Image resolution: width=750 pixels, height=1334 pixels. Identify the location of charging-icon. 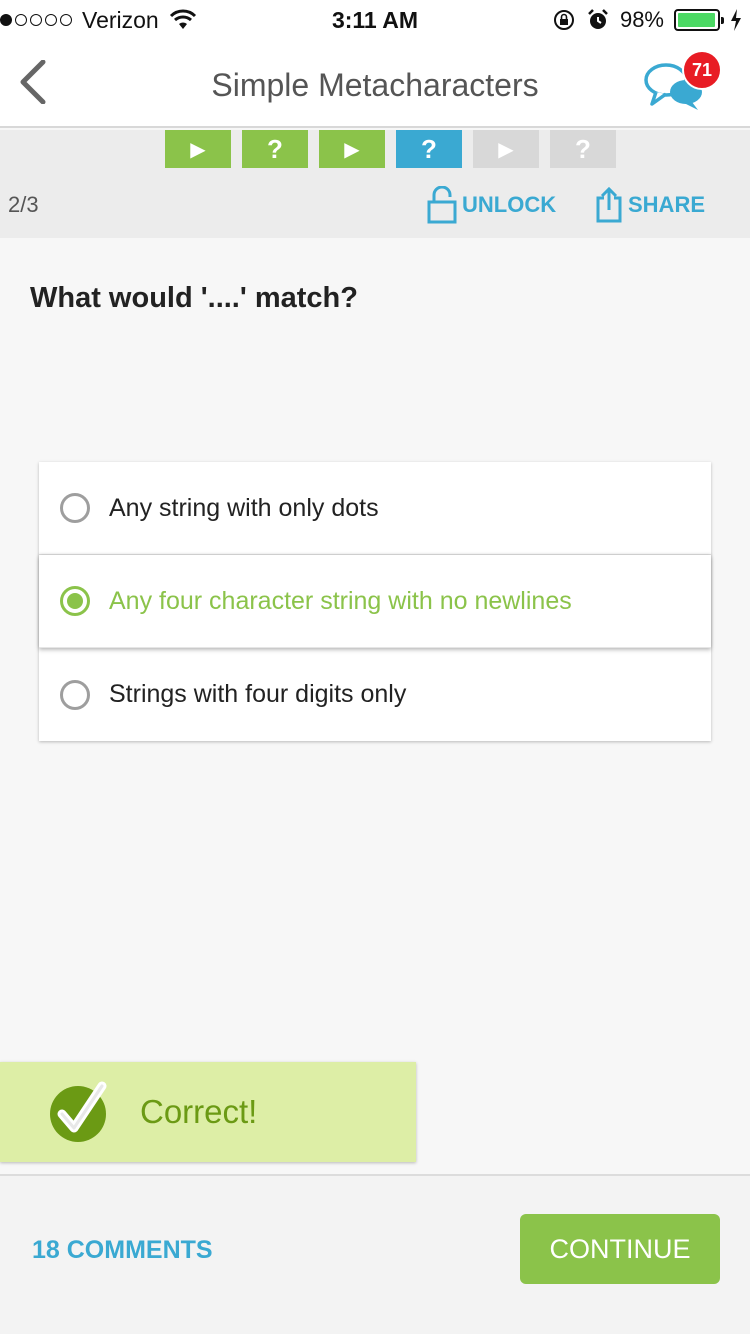
(736, 20).